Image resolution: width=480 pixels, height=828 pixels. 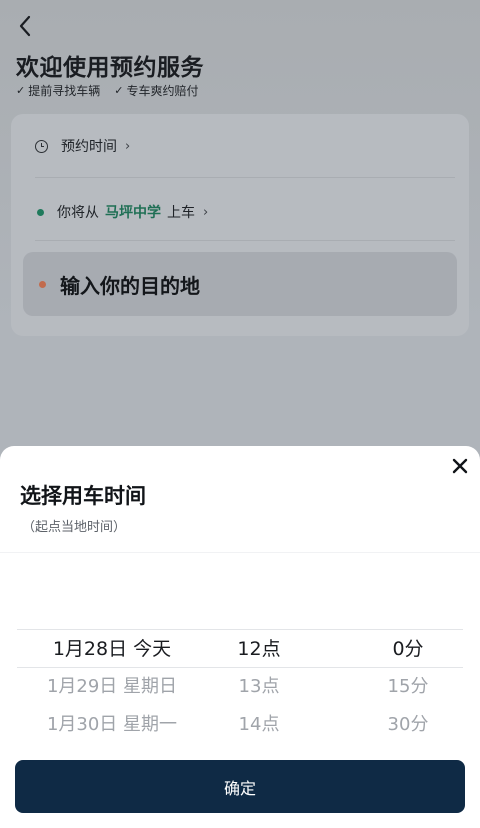 What do you see at coordinates (74, 527) in the screenshot?
I see `sheet-subtitle: （起点当地时间）` at bounding box center [74, 527].